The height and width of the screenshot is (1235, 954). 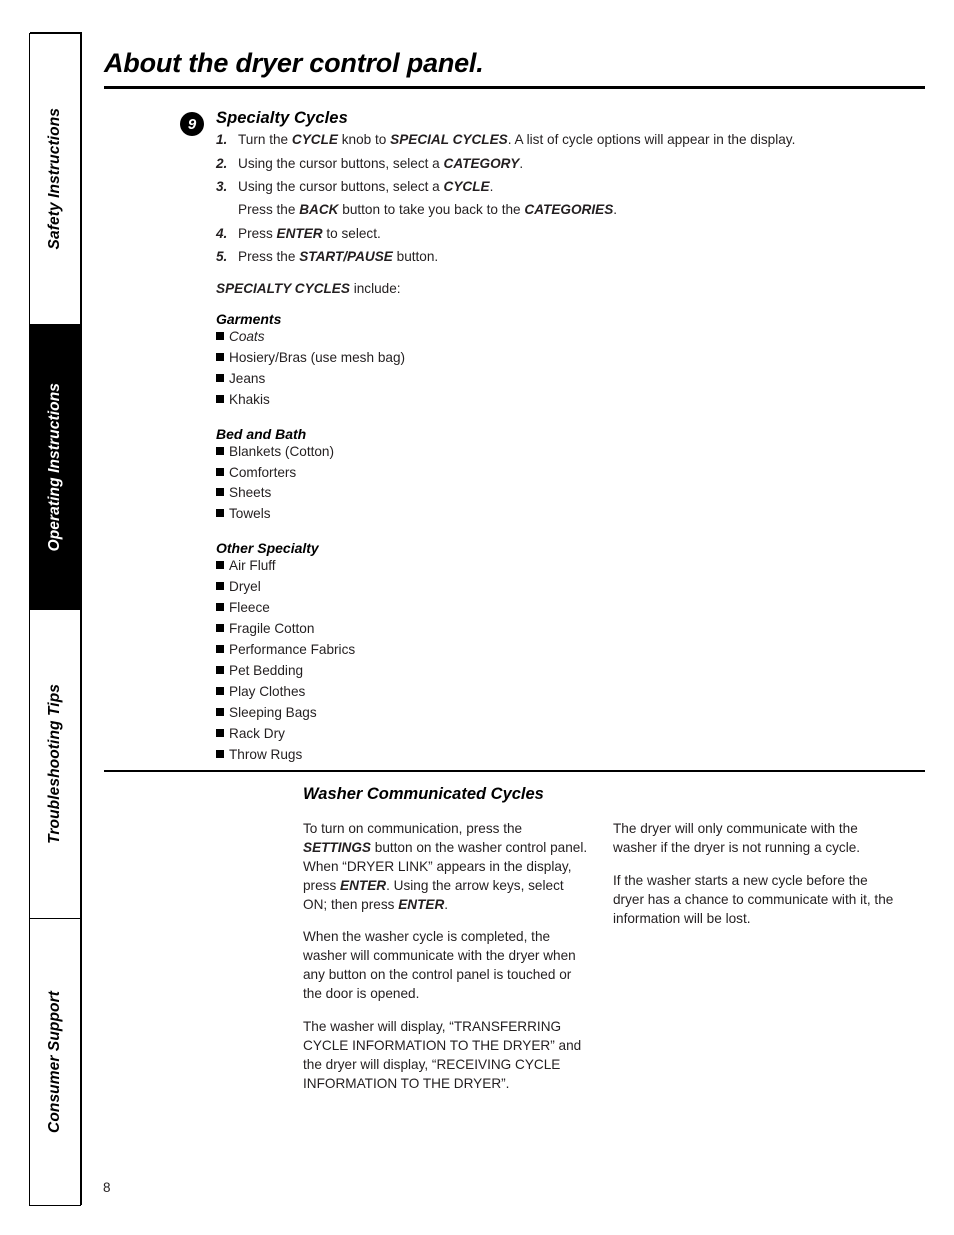 What do you see at coordinates (309, 233) in the screenshot?
I see `instruction-step-text: Press ENTER to select.` at bounding box center [309, 233].